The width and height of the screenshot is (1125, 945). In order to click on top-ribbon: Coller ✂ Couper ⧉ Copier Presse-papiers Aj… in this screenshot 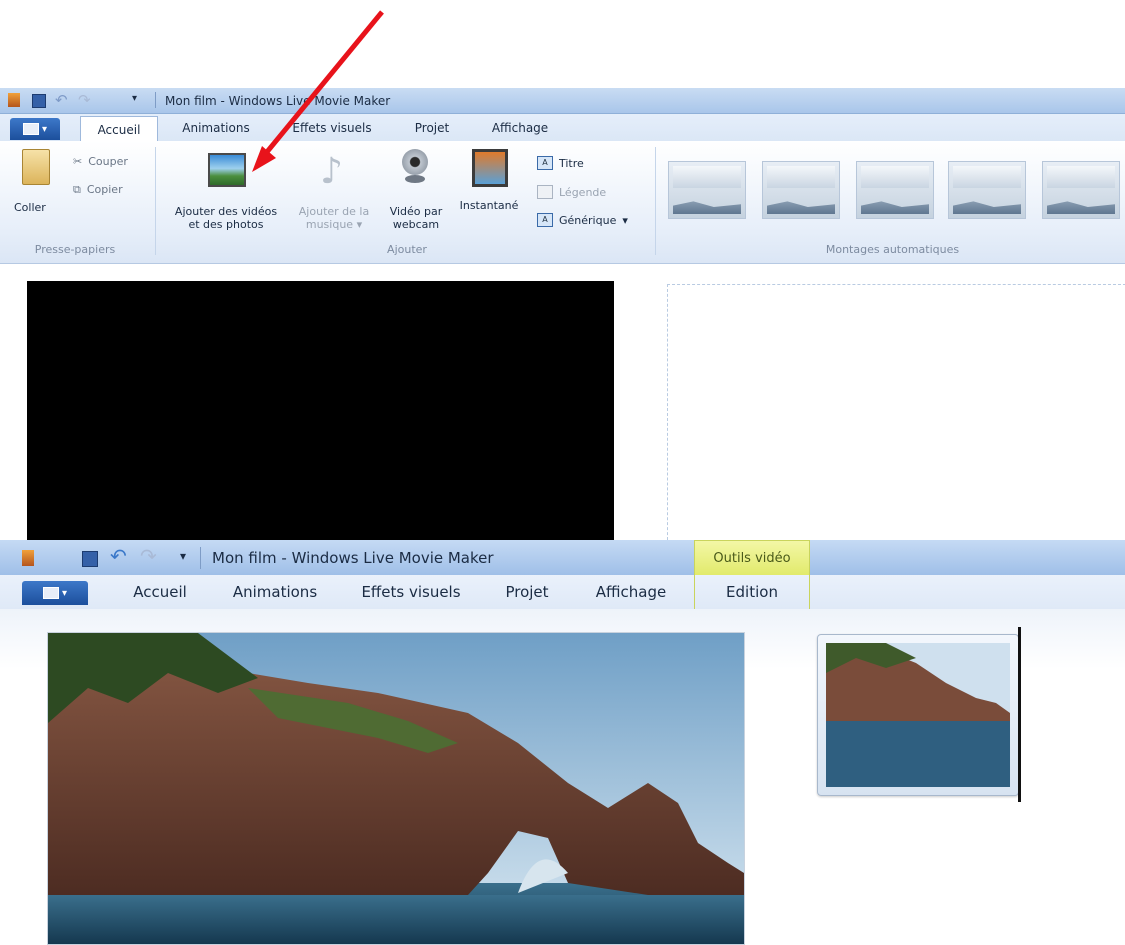, I will do `click(562, 202)`.